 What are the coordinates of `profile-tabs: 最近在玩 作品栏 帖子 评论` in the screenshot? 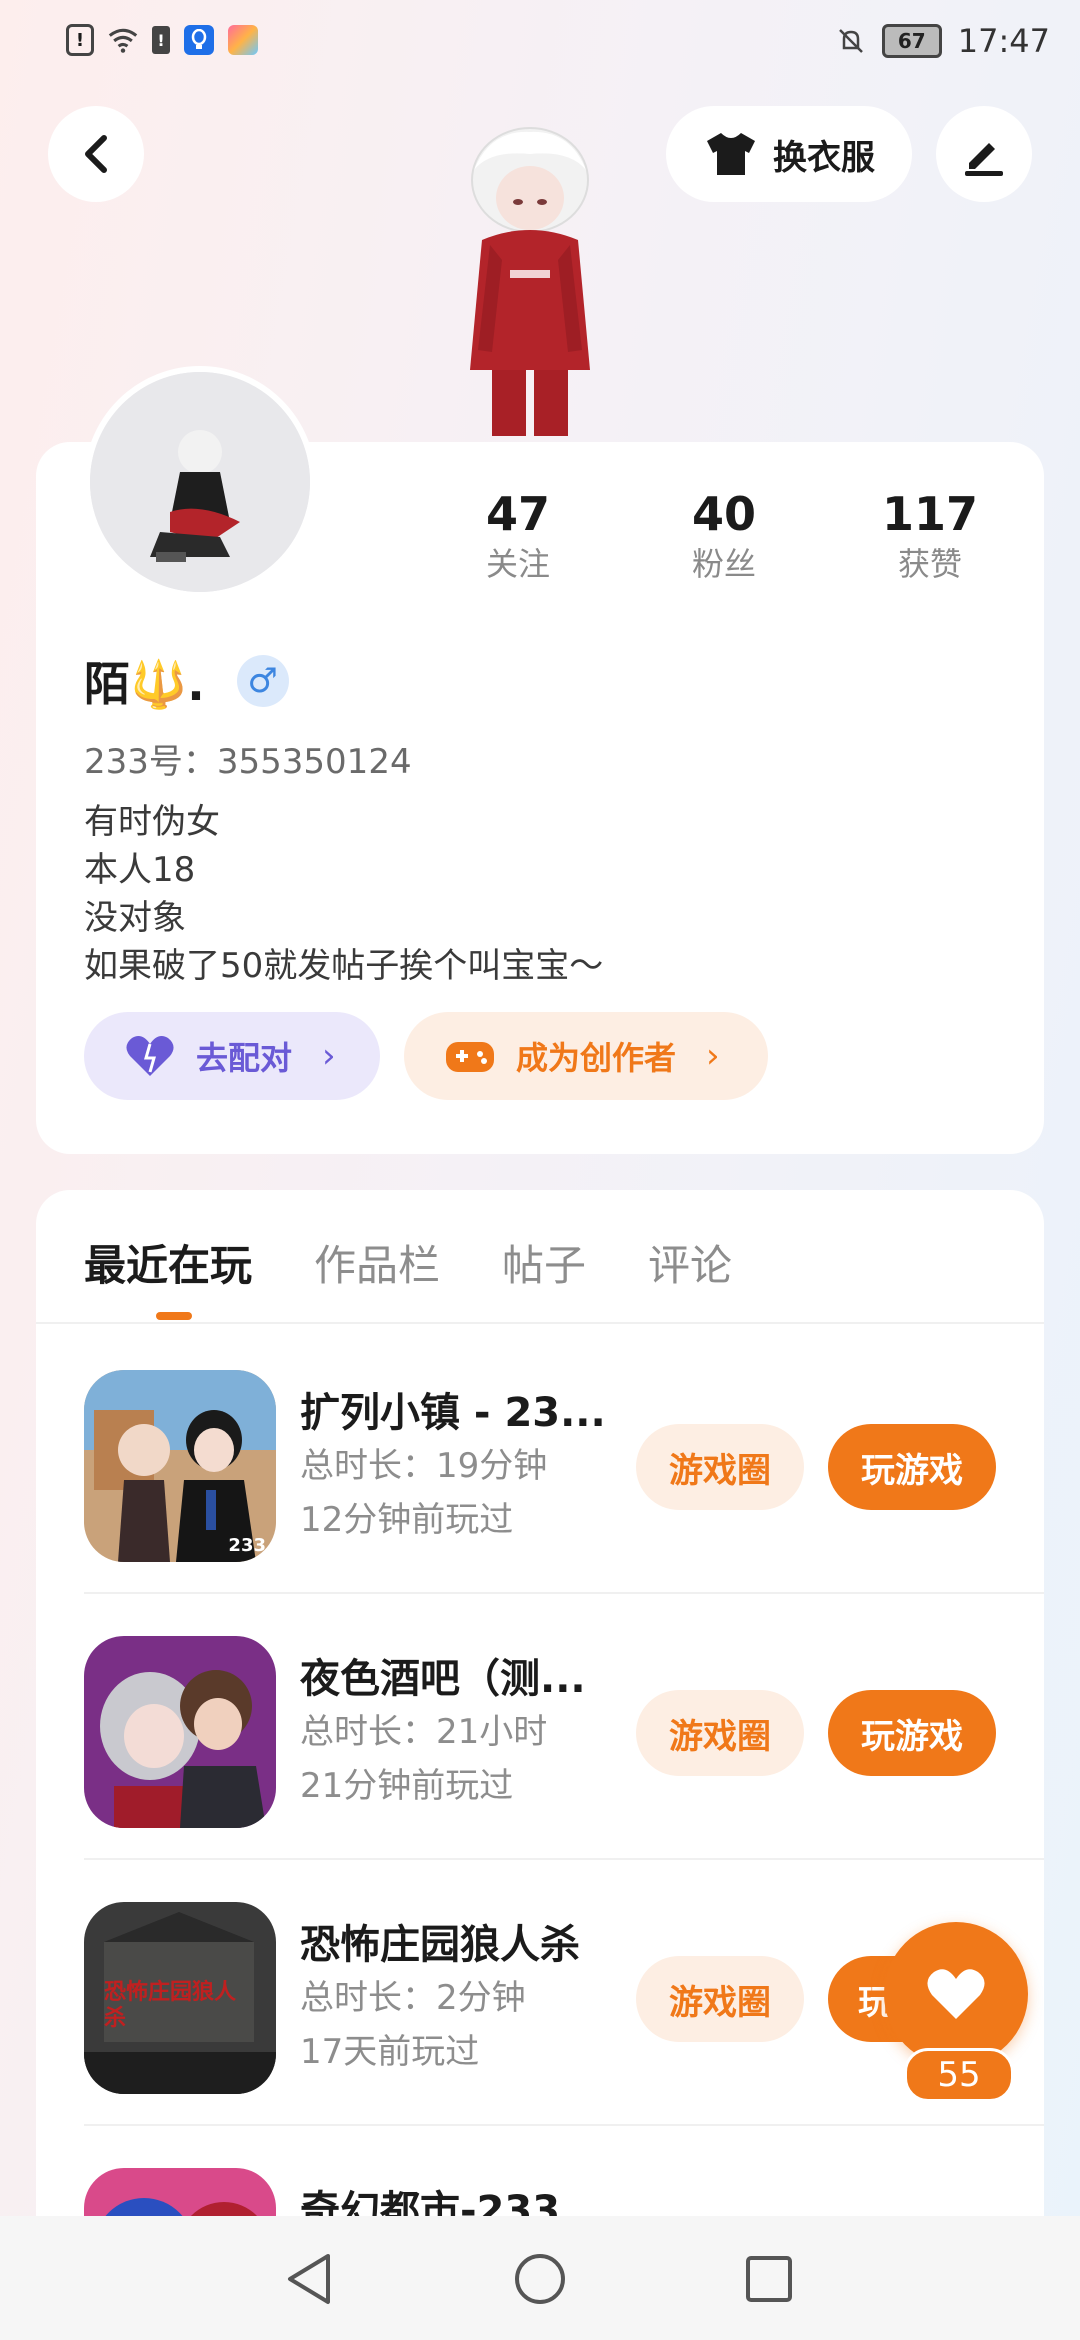 It's located at (408, 1262).